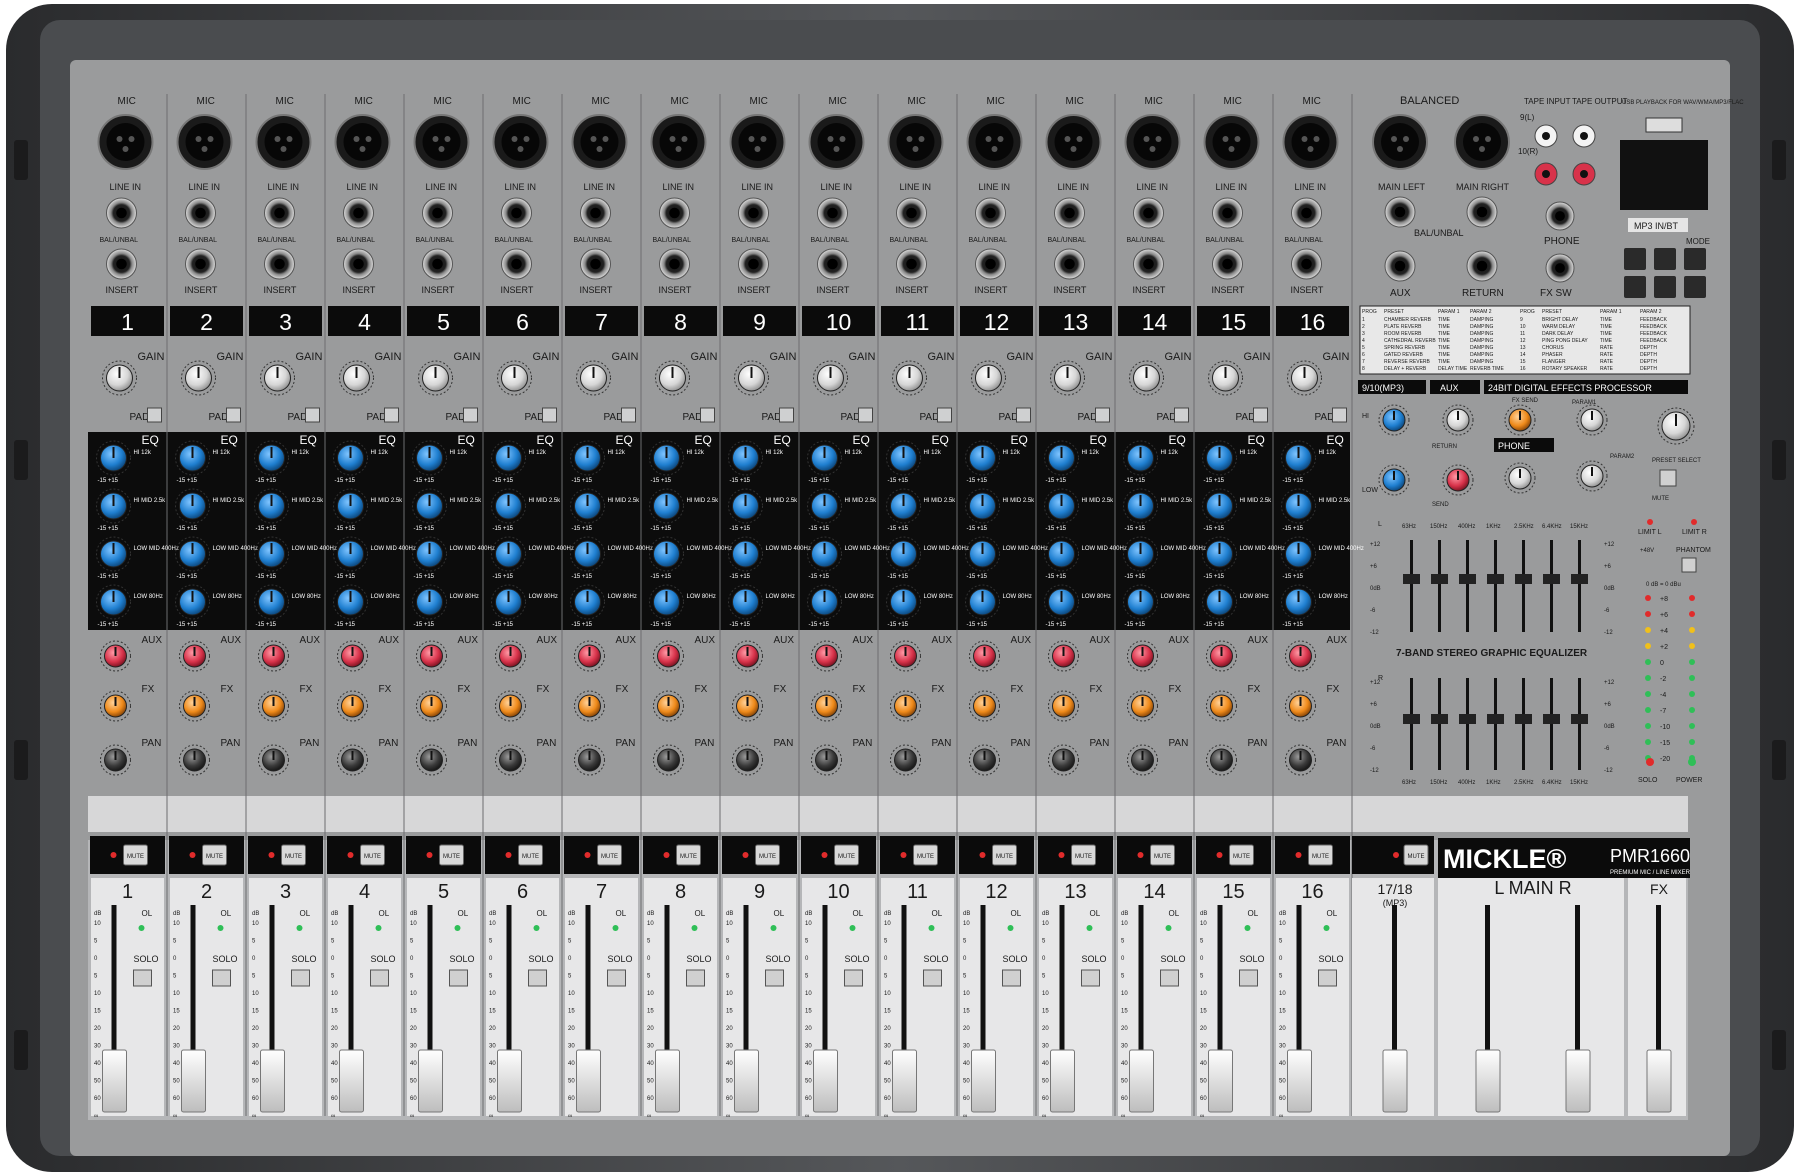  What do you see at coordinates (1400, 212) in the screenshot?
I see `main-left-jack` at bounding box center [1400, 212].